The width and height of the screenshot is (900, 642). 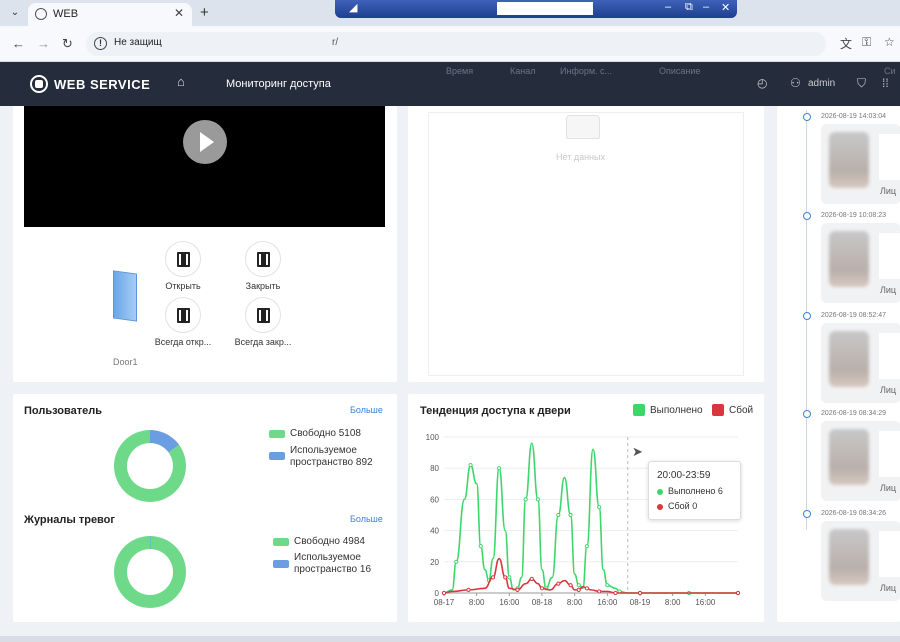 What do you see at coordinates (456, 44) in the screenshot?
I see `address-bar: ! Не защищ r/` at bounding box center [456, 44].